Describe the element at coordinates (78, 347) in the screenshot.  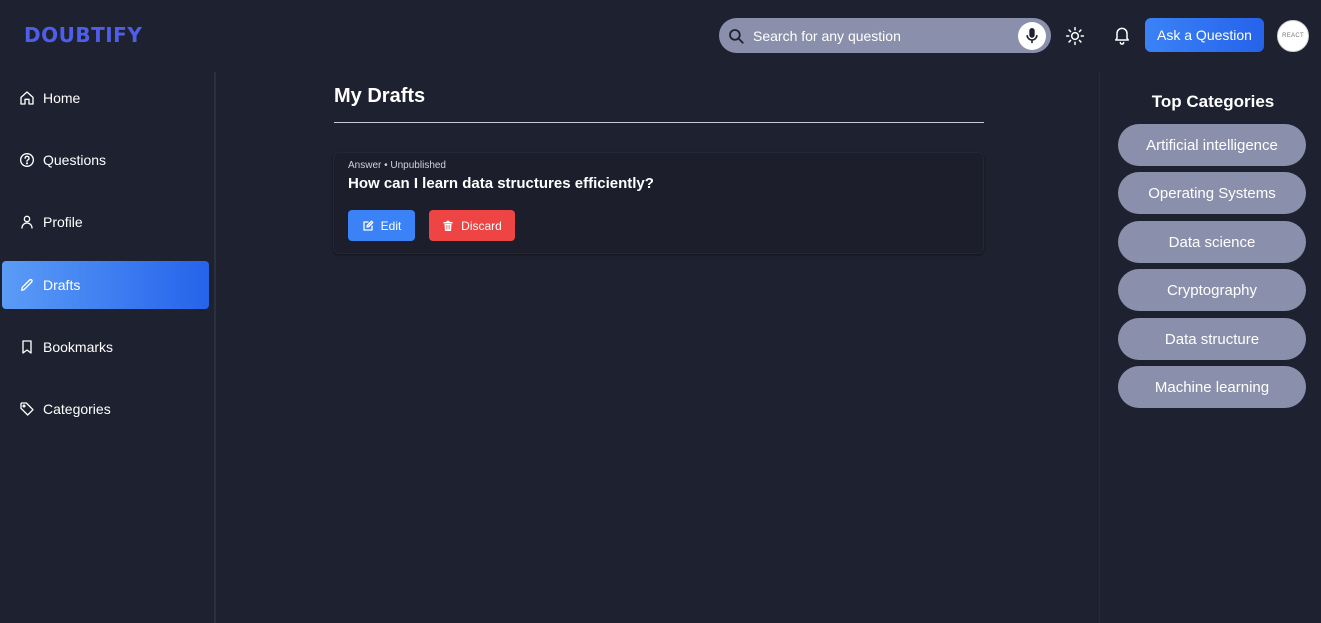
I see `sidebar-item-label: Bookmarks` at that location.